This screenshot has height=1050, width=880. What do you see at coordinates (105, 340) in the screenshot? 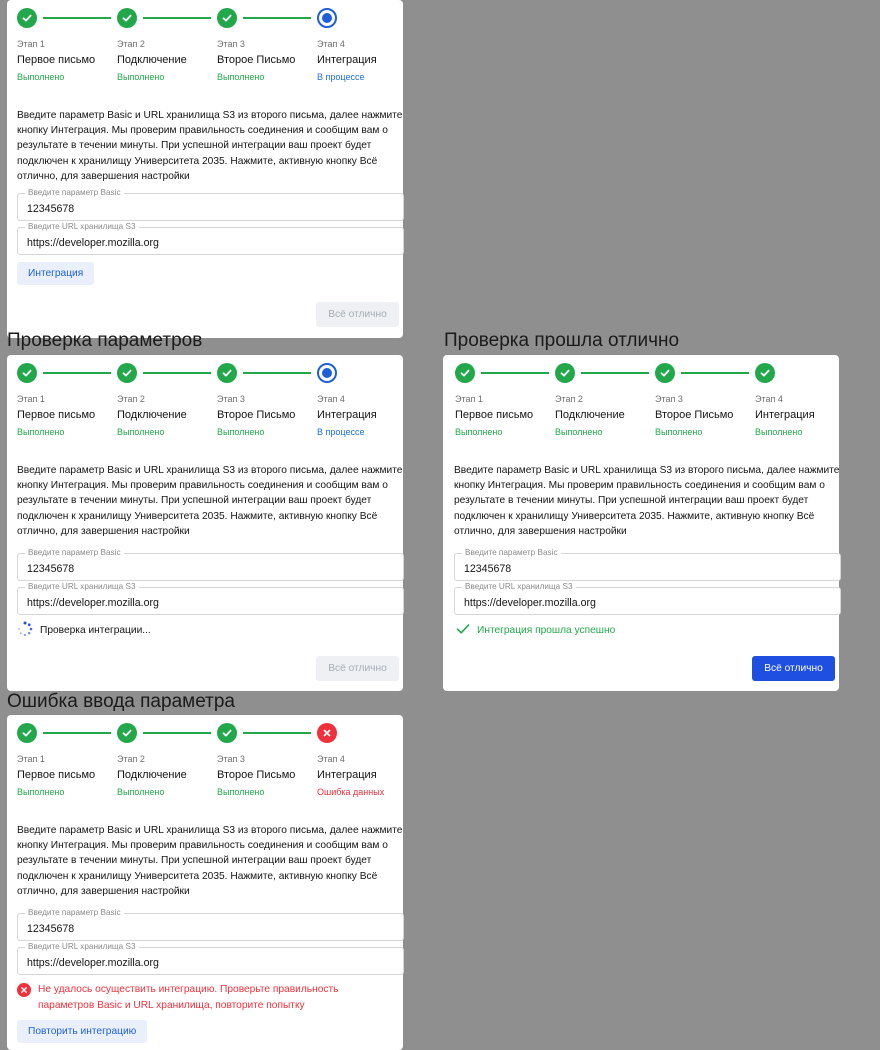
I see `section-title: Проверка параметров` at bounding box center [105, 340].